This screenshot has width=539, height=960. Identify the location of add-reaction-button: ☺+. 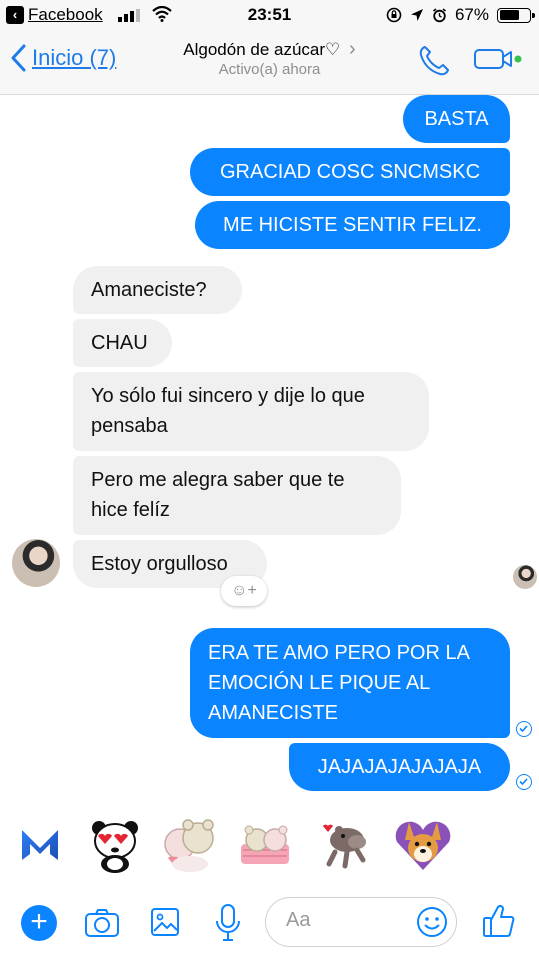
(244, 591).